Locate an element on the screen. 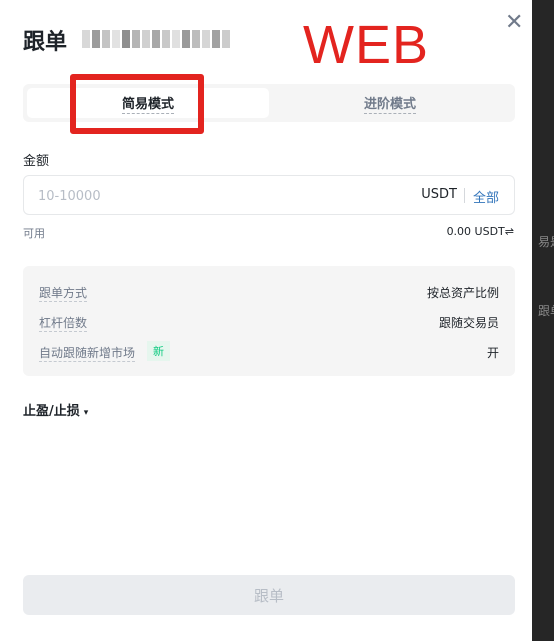  setting-row-auto-follow: 自动跟随新增市场 新 开 is located at coordinates (269, 351).